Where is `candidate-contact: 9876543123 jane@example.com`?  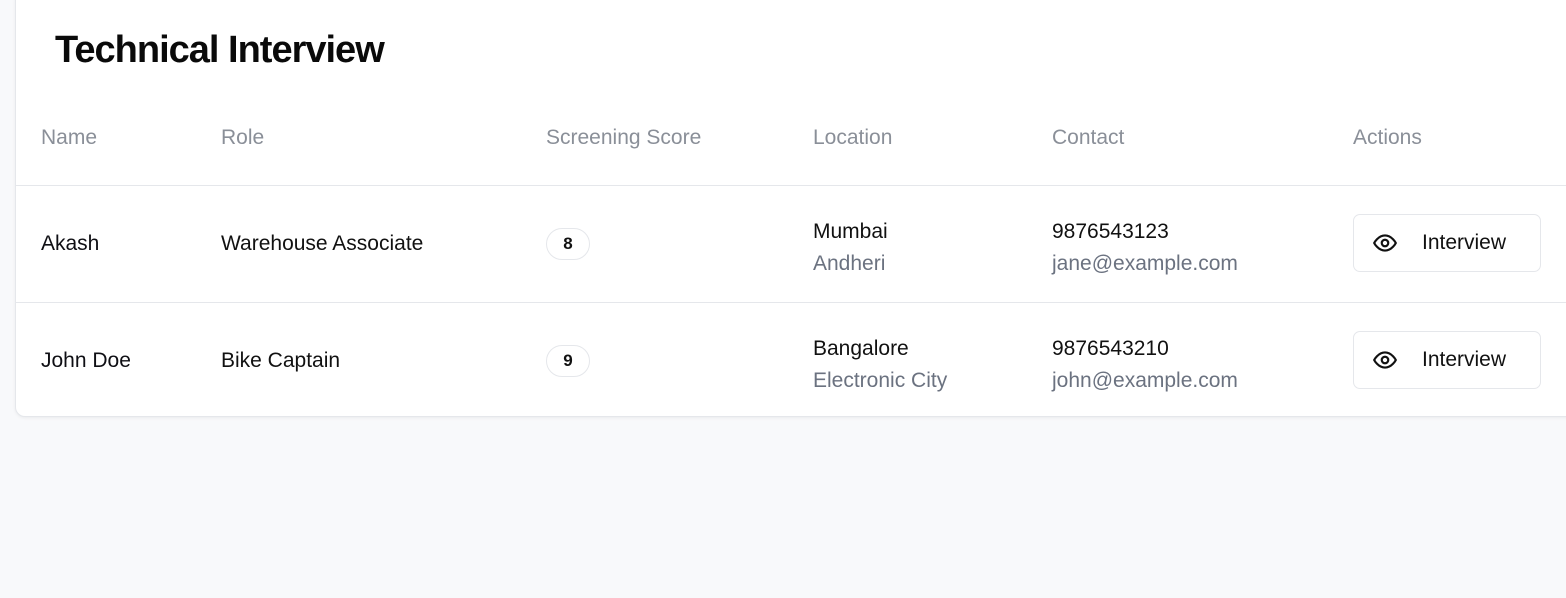
candidate-contact: 9876543123 jane@example.com is located at coordinates (1145, 248).